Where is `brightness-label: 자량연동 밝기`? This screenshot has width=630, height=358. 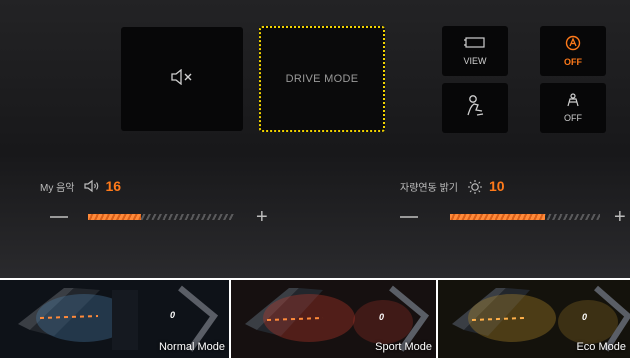 brightness-label: 자량연동 밝기 is located at coordinates (429, 188).